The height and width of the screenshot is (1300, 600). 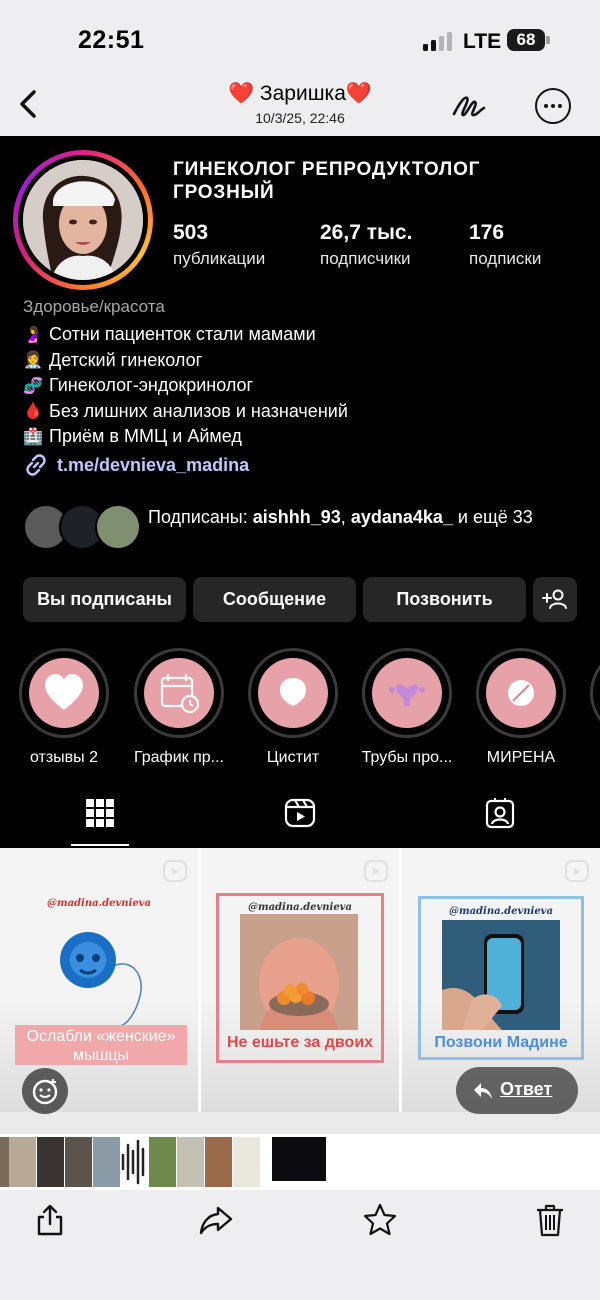 I want to click on message-button: Сообщение, so click(x=274, y=599).